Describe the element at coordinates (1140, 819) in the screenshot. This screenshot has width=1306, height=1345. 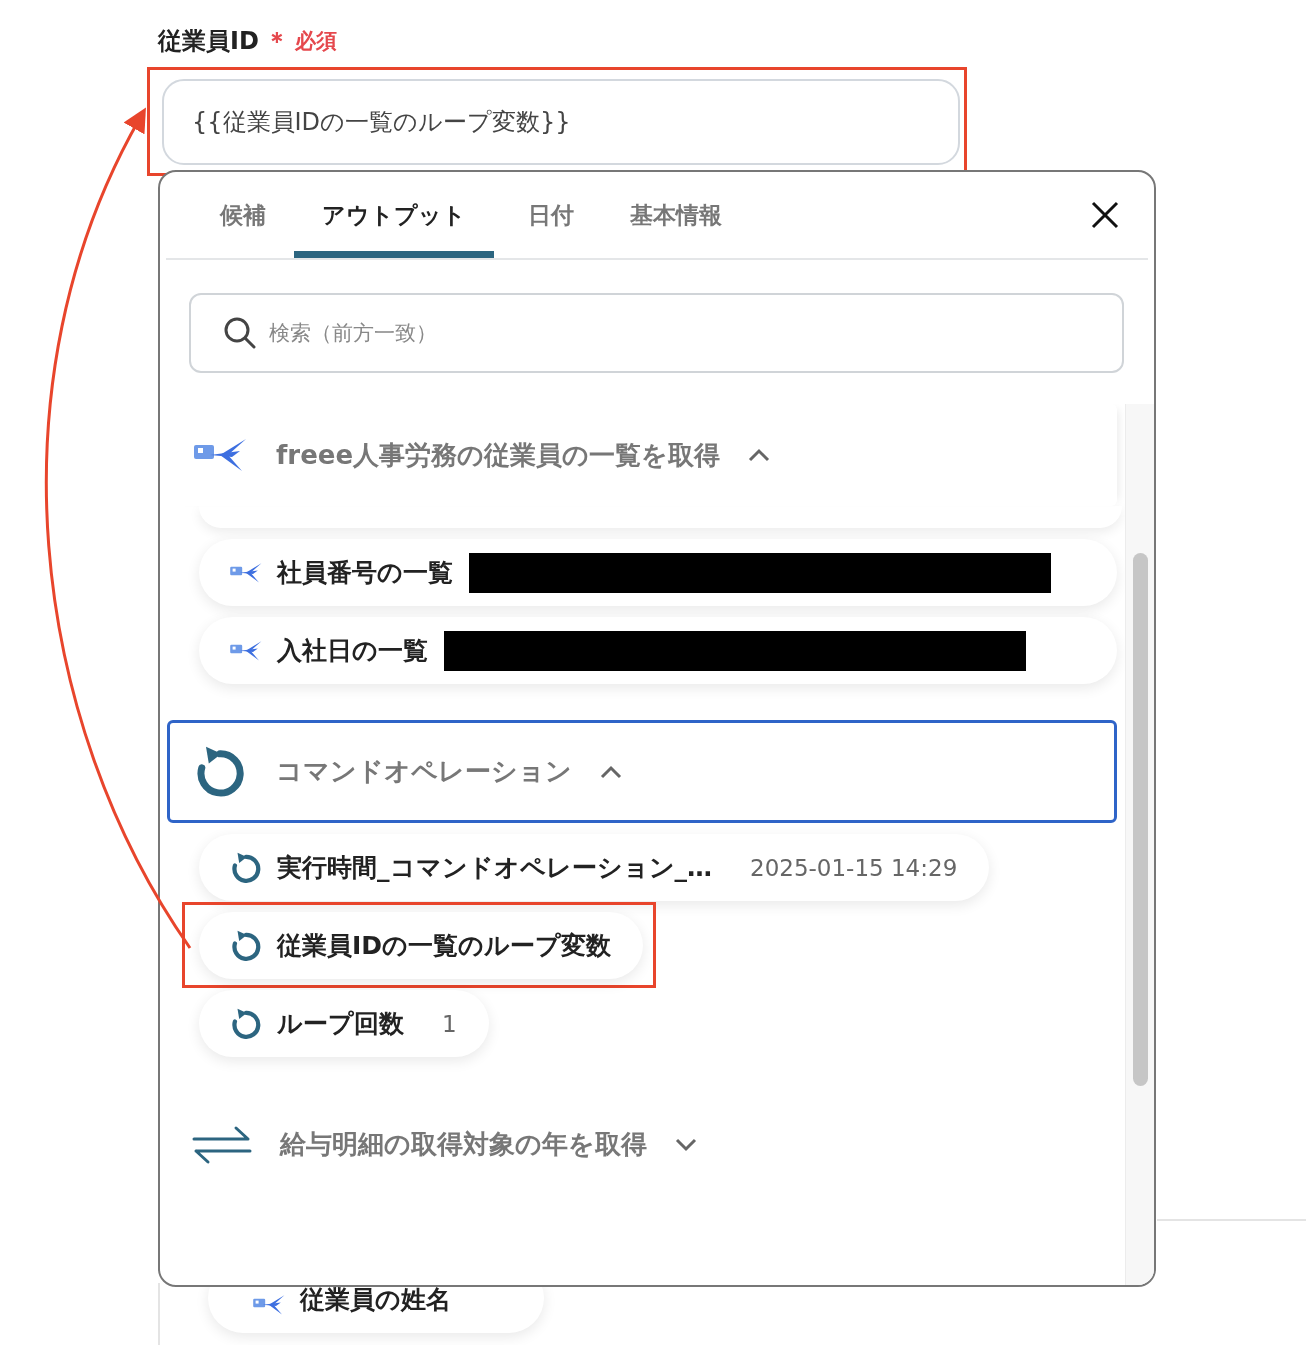
I see `scrollbar-thumb` at that location.